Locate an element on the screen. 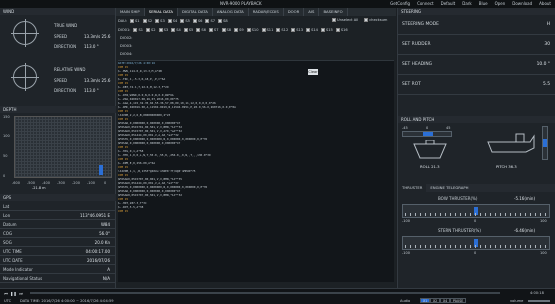 The image size is (555, 304). dio03-label: DIO03: is located at coordinates (126, 46).